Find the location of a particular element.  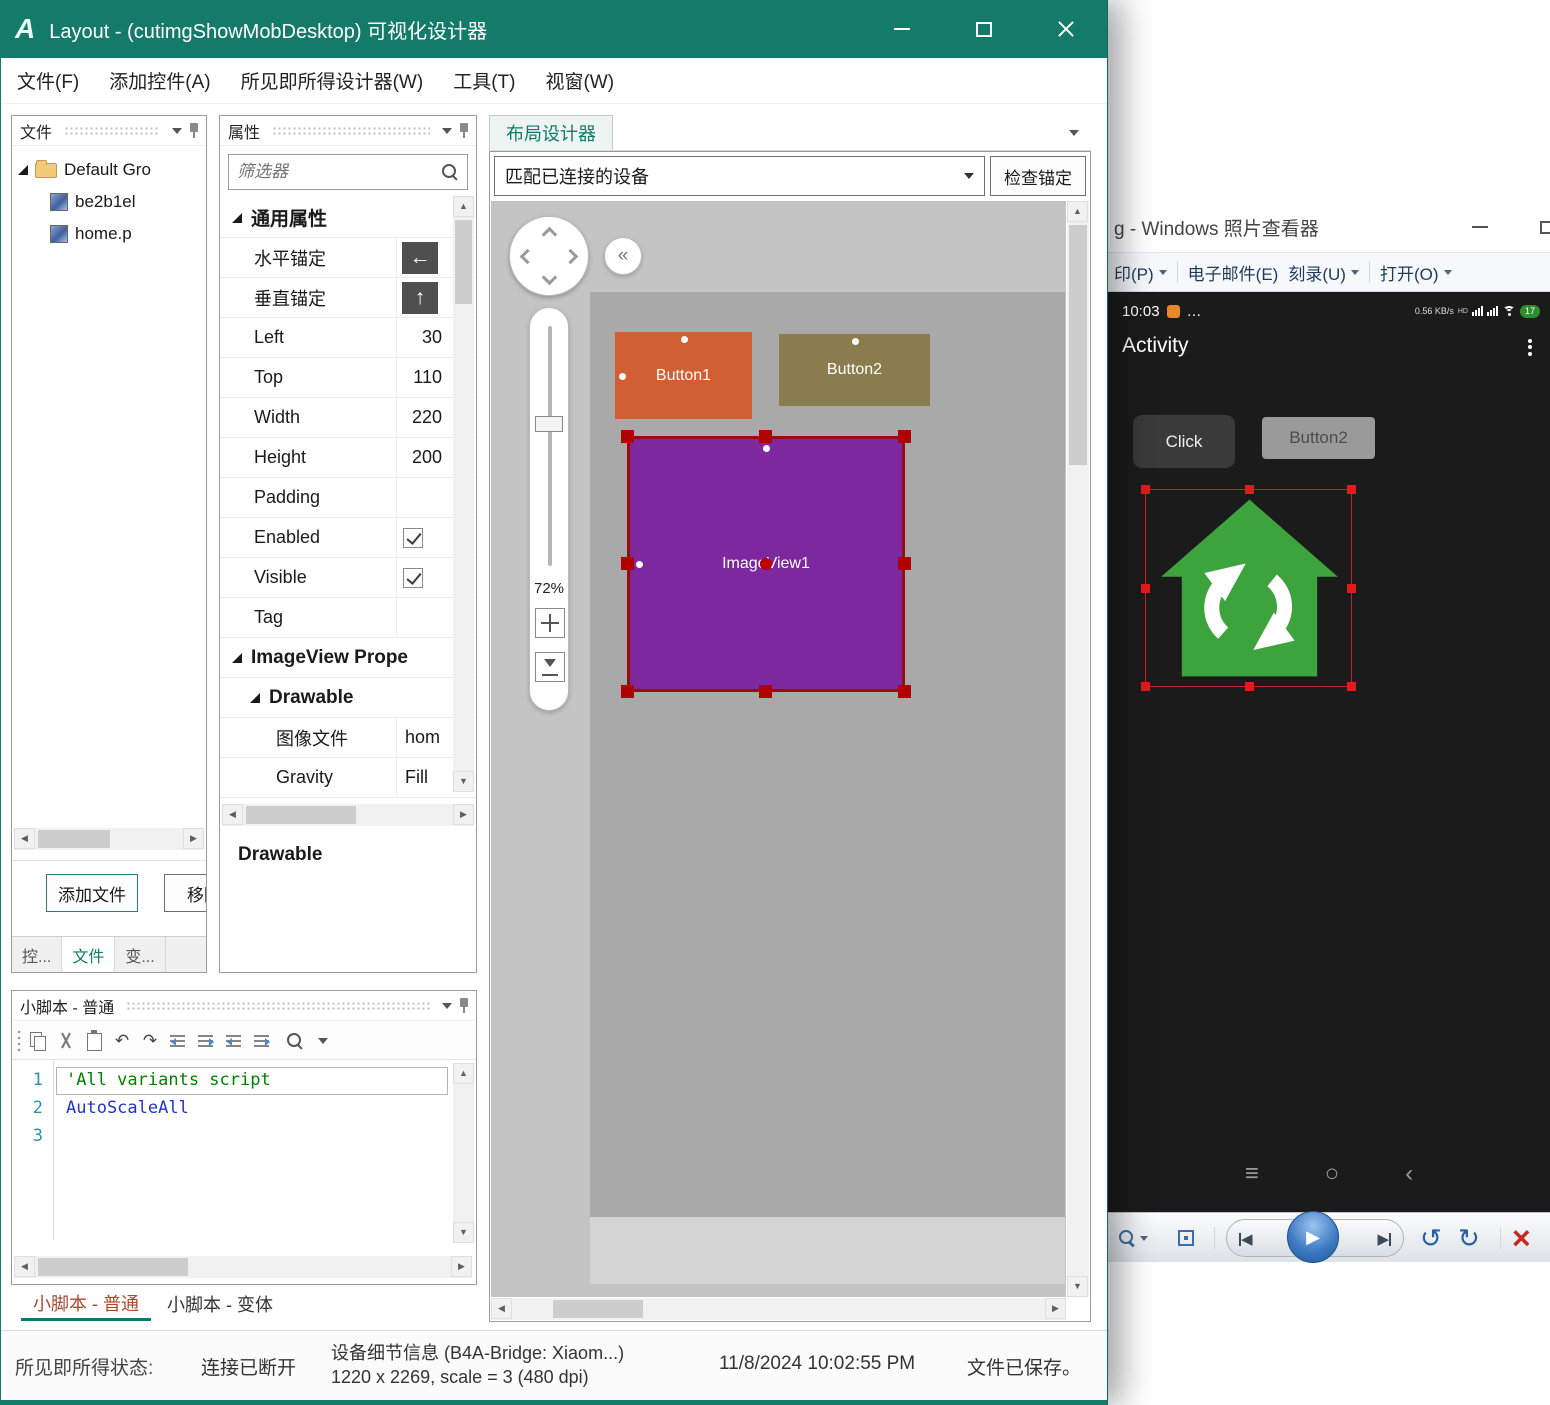

home-icon: ○ is located at coordinates (1332, 1174).